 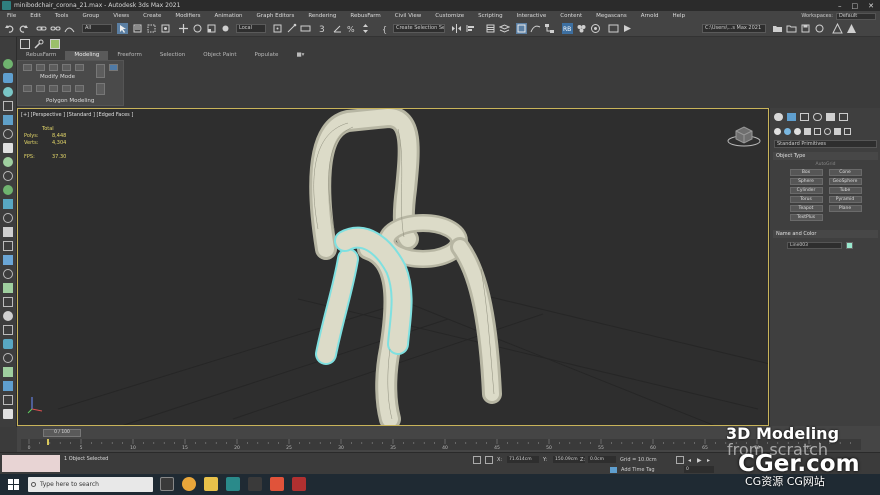 I want to click on menu-rendering: Rendering, so click(x=322, y=16).